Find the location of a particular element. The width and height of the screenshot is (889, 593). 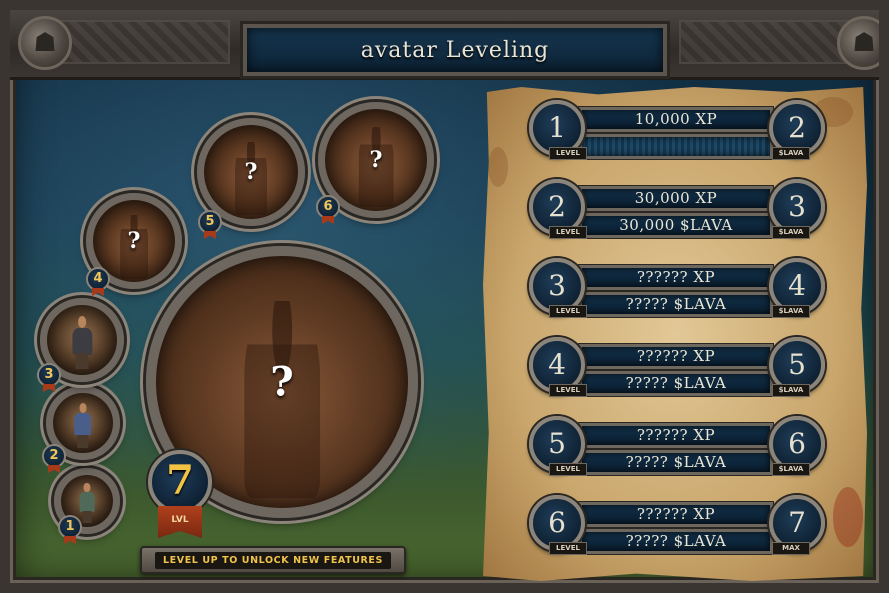

title-plate: avatar Leveling is located at coordinates (455, 50).